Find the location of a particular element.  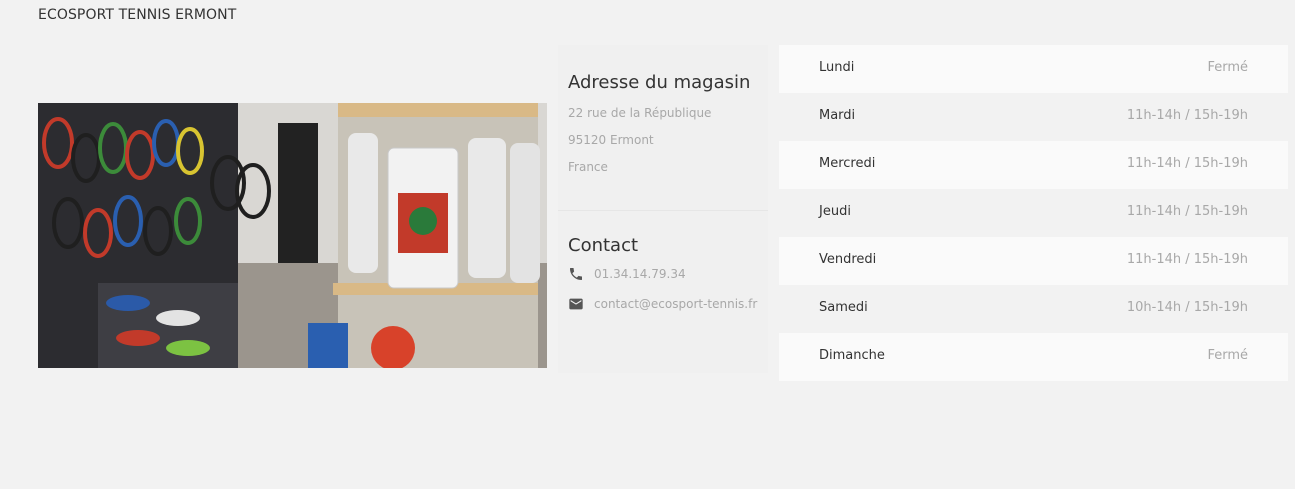

address-city: 95120 Ermont is located at coordinates (611, 140).